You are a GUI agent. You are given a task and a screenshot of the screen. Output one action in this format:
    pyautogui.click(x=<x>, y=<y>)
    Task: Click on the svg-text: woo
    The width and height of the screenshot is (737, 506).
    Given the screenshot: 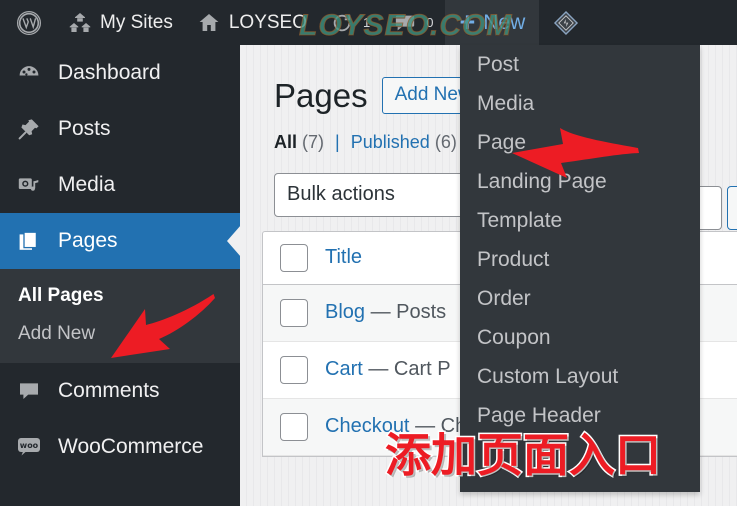 What is the action you would take?
    pyautogui.click(x=29, y=445)
    